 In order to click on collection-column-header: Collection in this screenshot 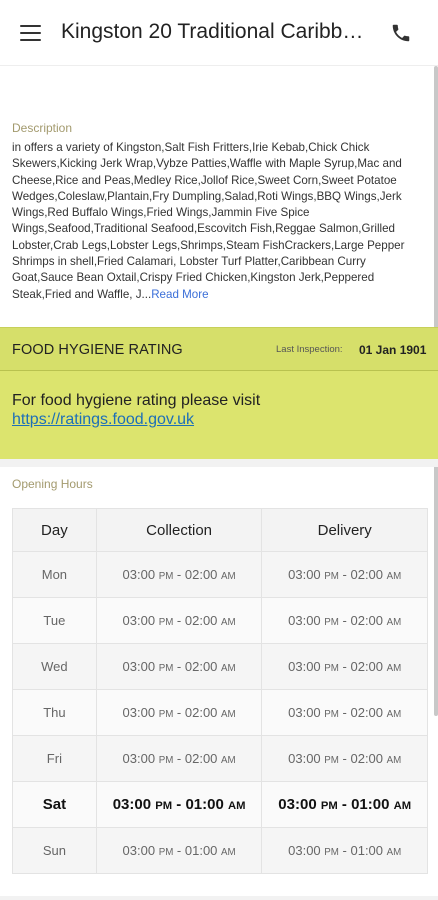, I will do `click(179, 530)`.